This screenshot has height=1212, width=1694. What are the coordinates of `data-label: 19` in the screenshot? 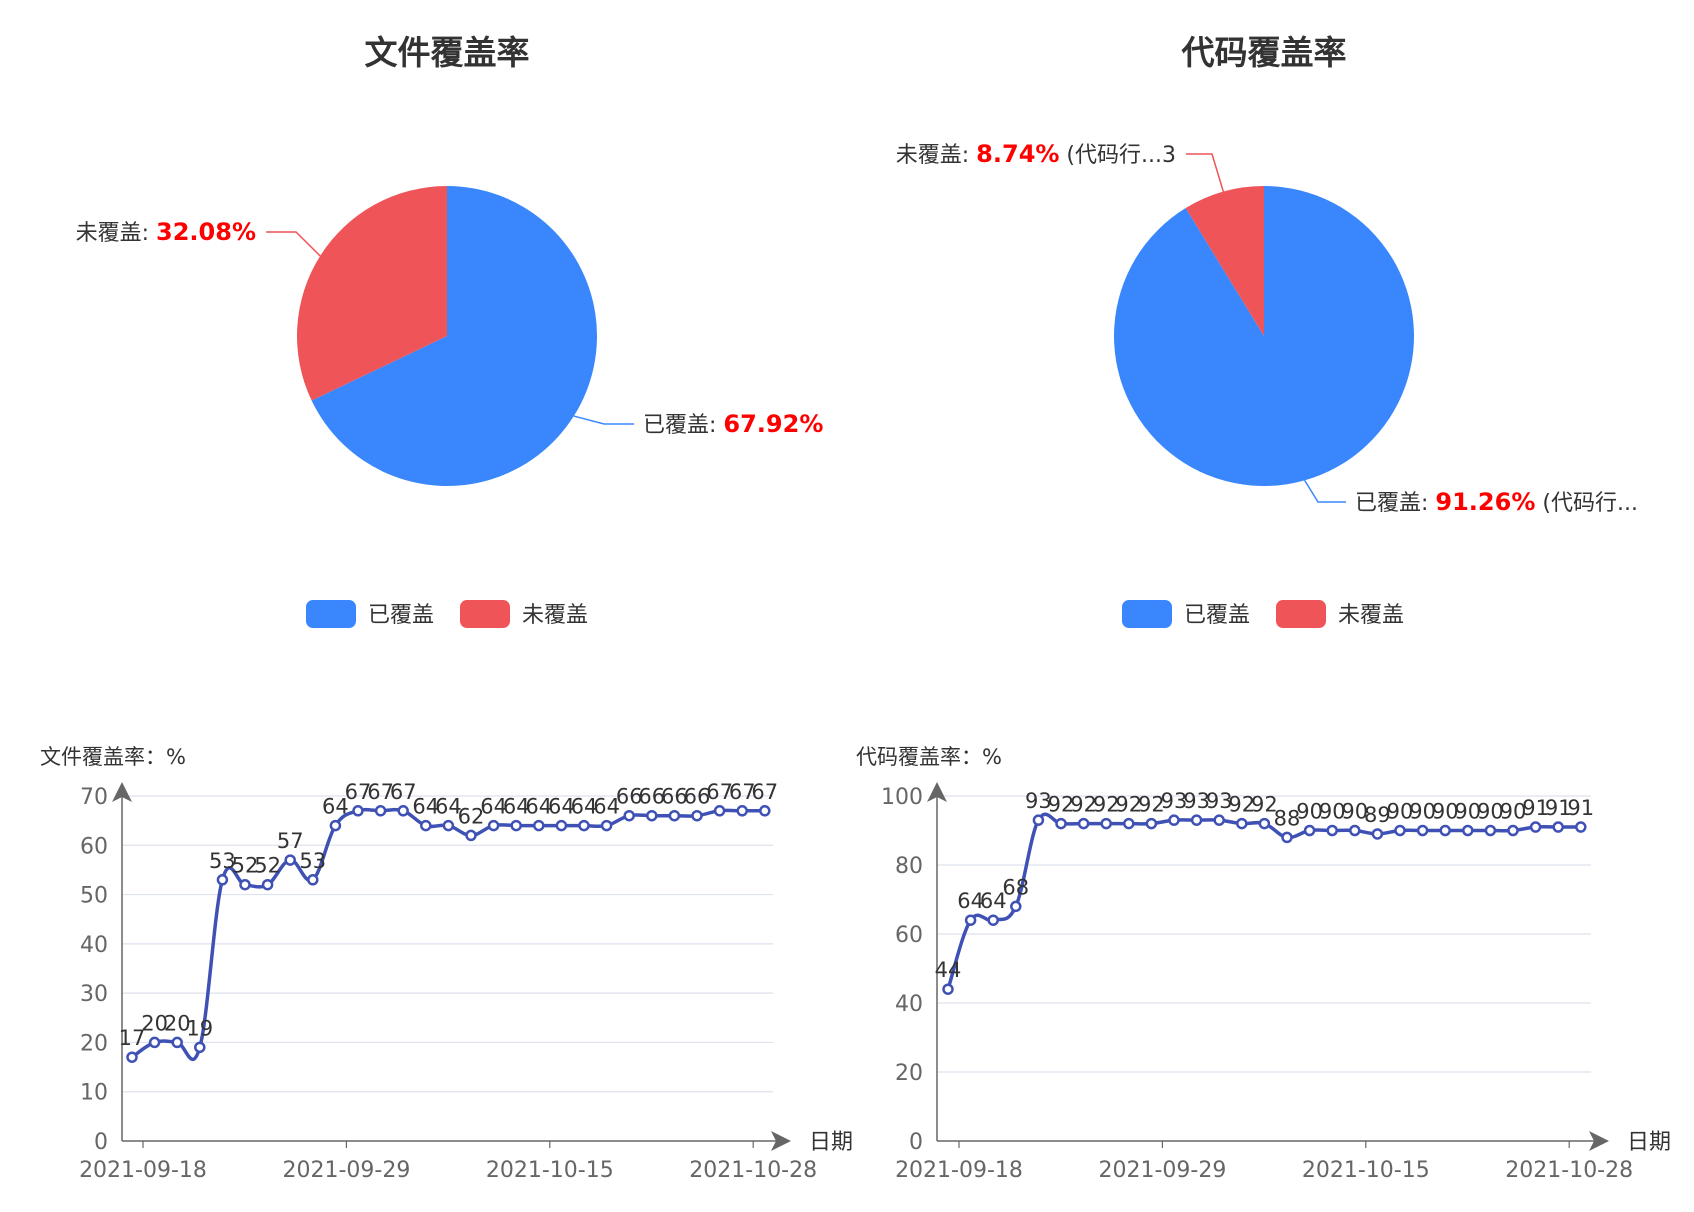 It's located at (199, 1028).